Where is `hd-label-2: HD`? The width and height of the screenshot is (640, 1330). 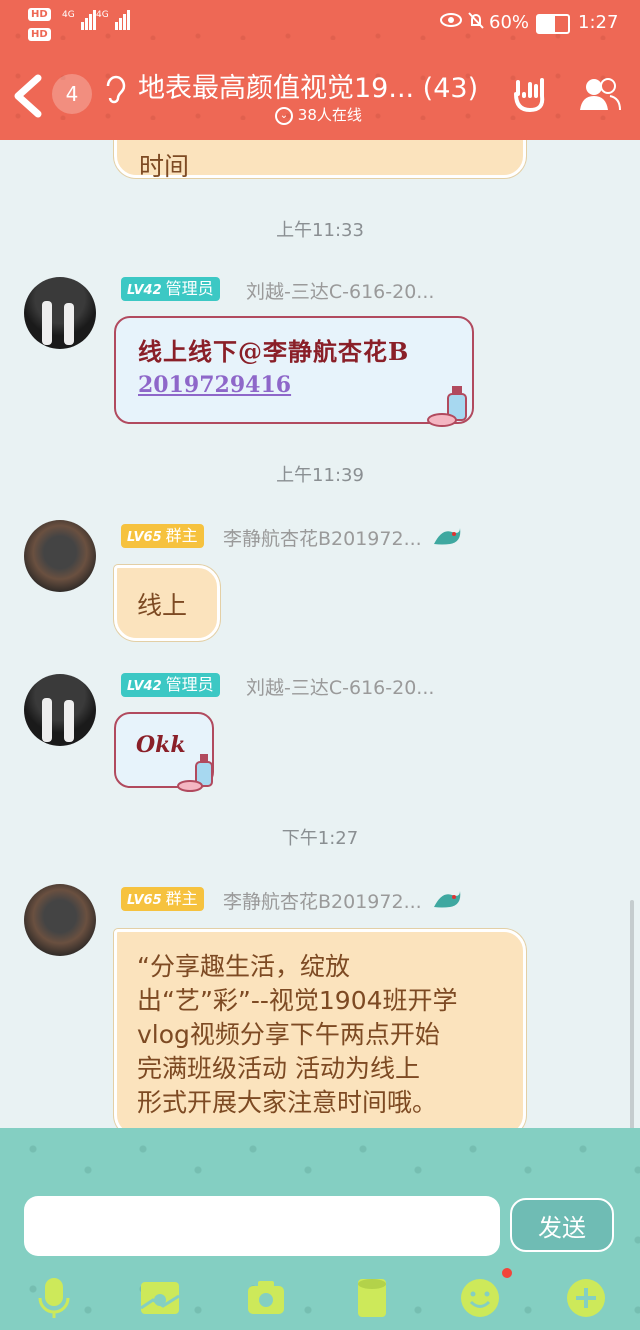
hd-label-2: HD is located at coordinates (39, 34).